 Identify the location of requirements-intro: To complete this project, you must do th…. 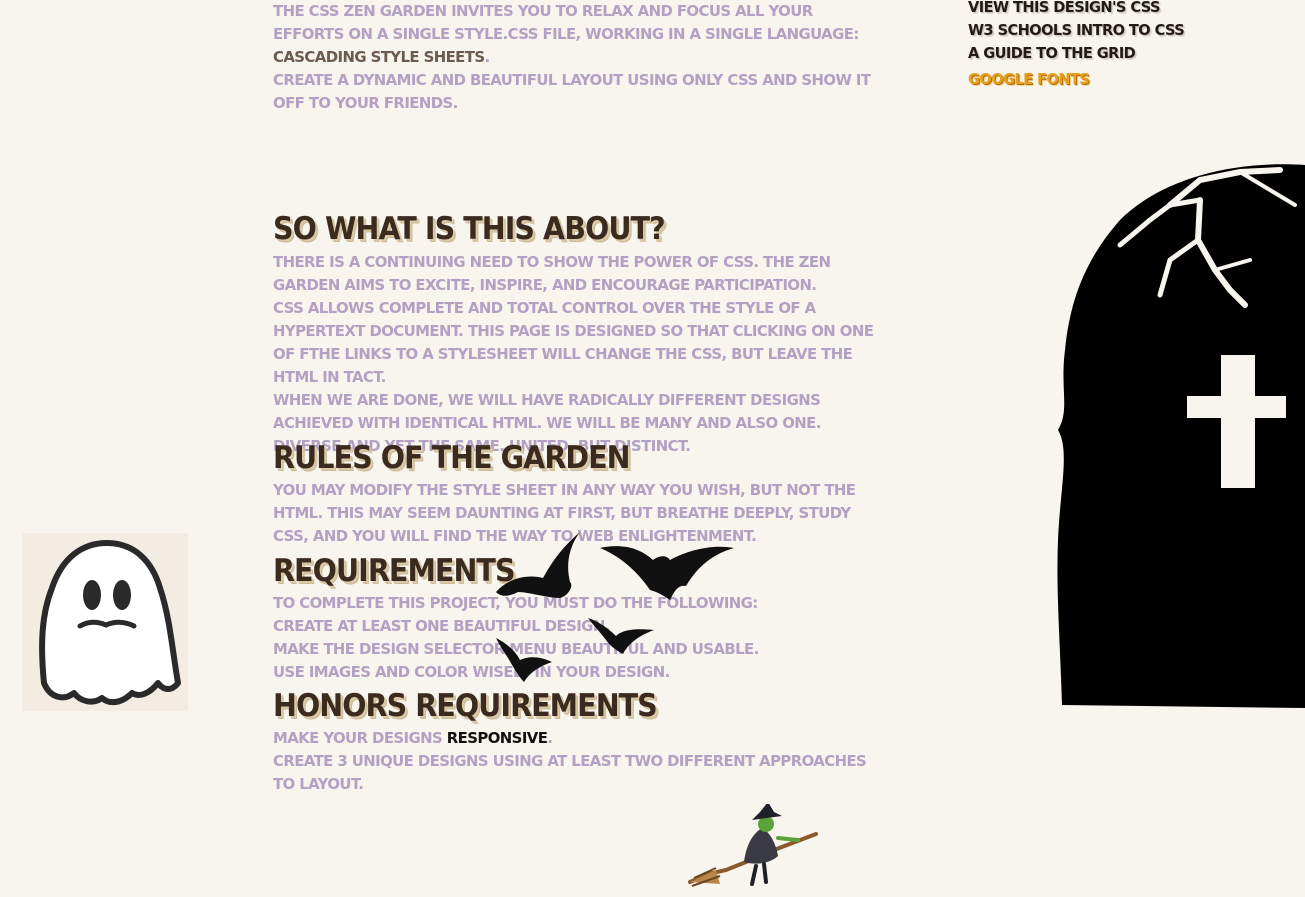
(515, 603).